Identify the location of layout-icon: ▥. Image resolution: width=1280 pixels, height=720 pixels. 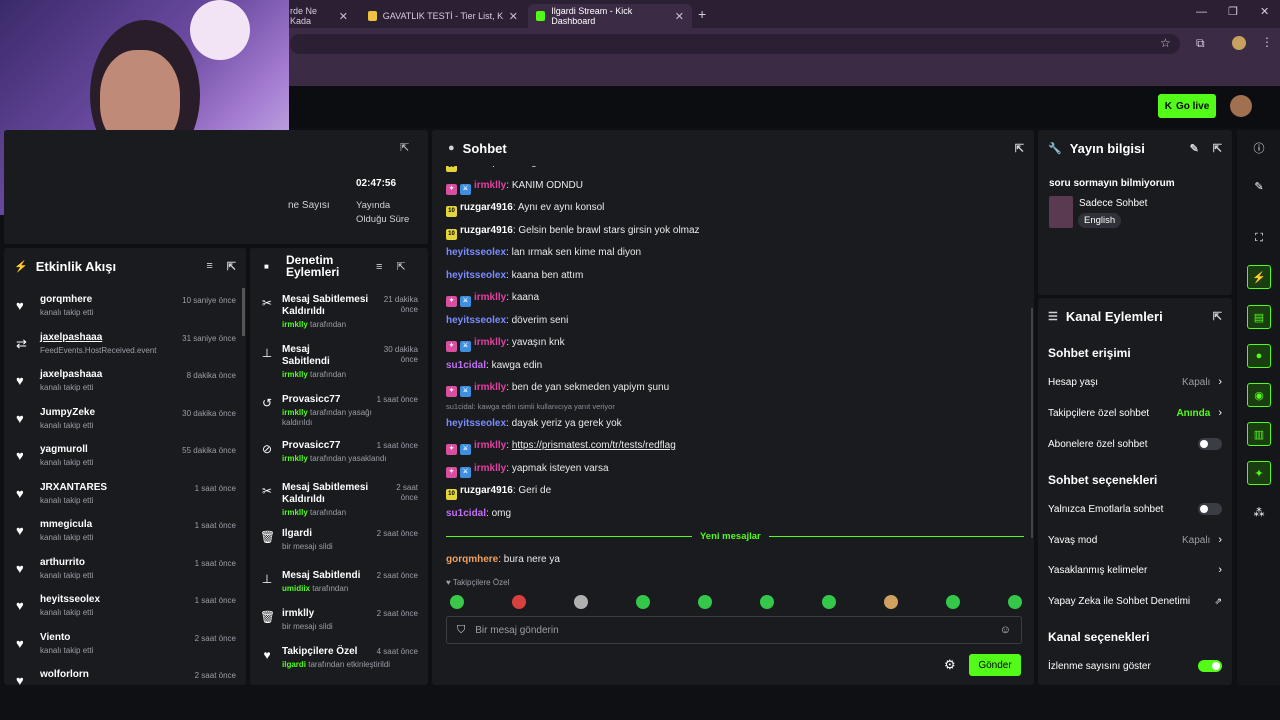
(1259, 434).